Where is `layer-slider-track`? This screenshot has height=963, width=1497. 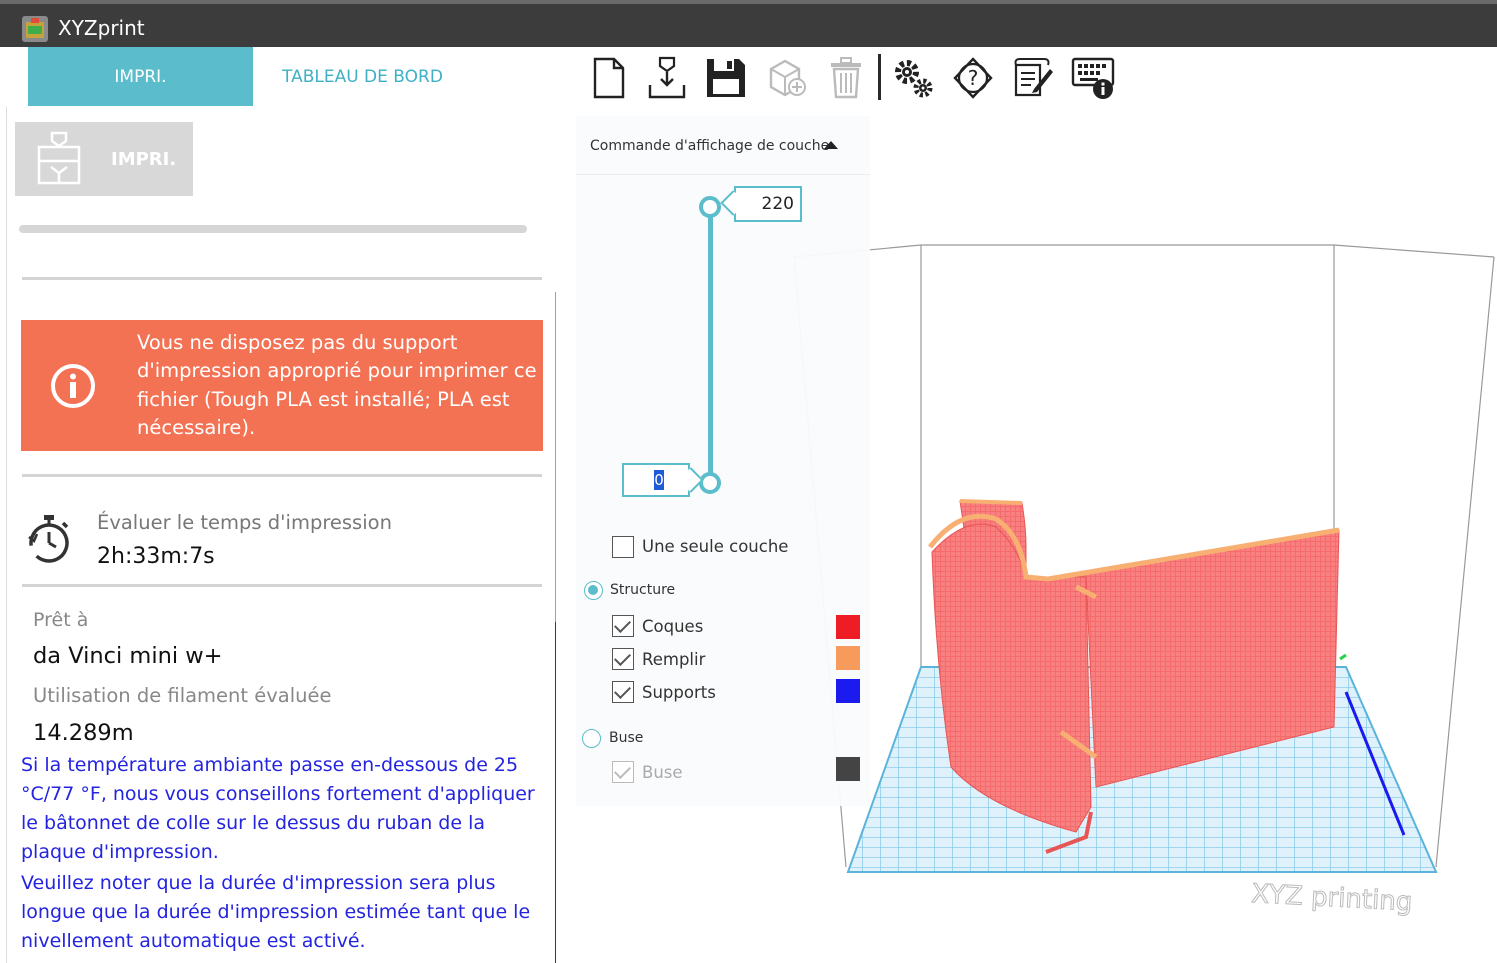
layer-slider-track is located at coordinates (710, 344).